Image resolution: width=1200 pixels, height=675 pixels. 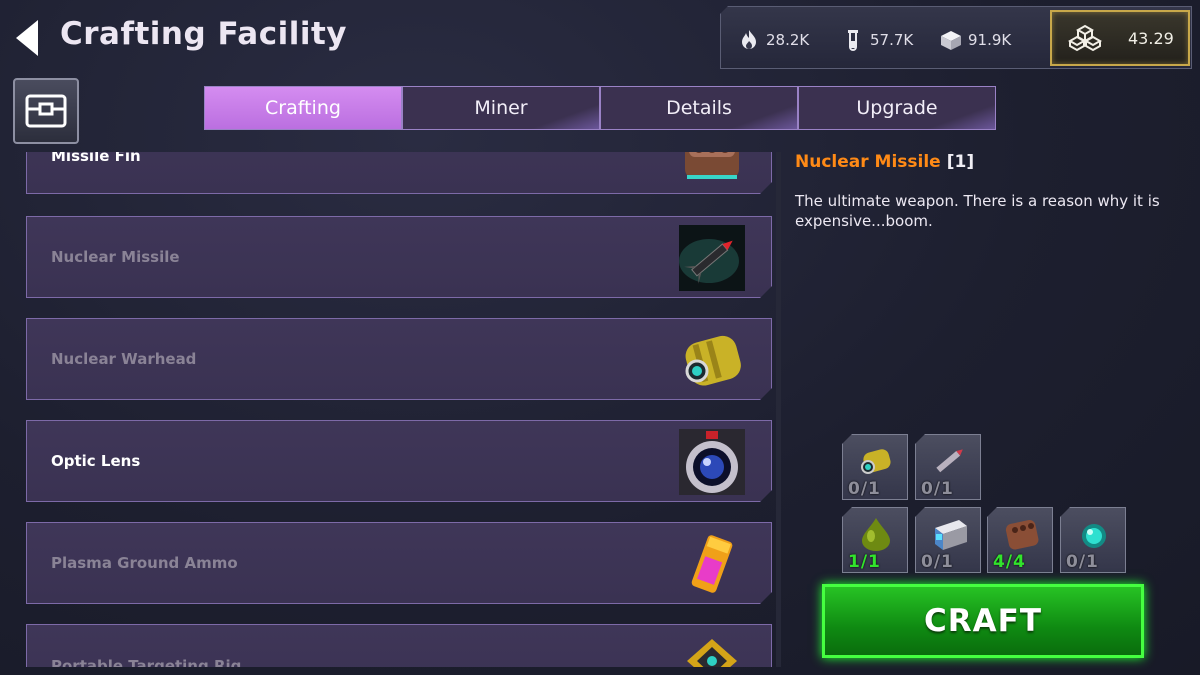 I want to click on targeting-rig-icon, so click(x=712, y=650).